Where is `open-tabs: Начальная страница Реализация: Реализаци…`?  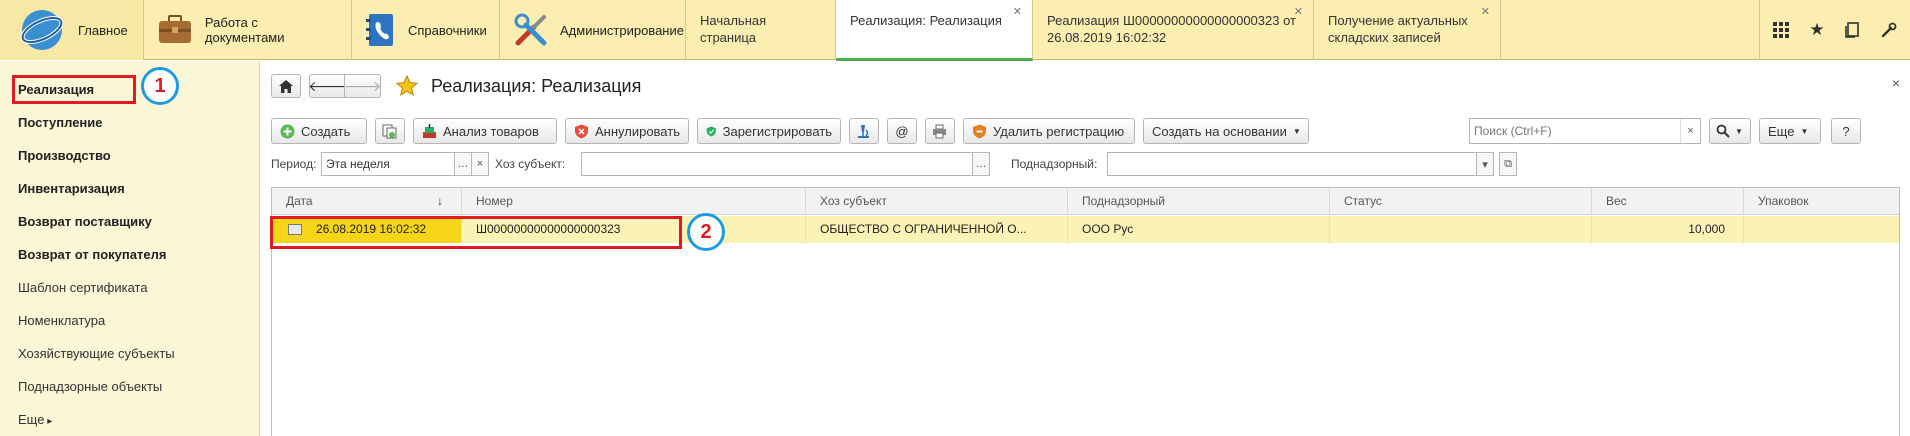
open-tabs: Начальная страница Реализация: Реализаци… is located at coordinates (1093, 30).